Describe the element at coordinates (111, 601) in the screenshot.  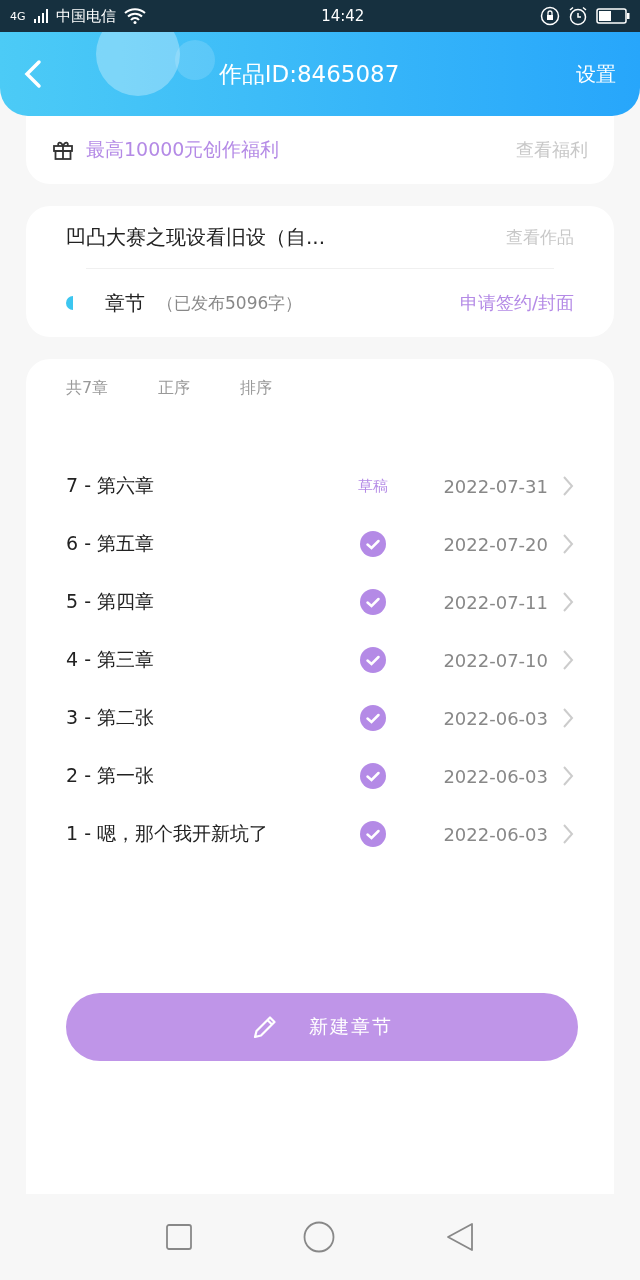
I see `chapter-title: 5 - 第四章` at that location.